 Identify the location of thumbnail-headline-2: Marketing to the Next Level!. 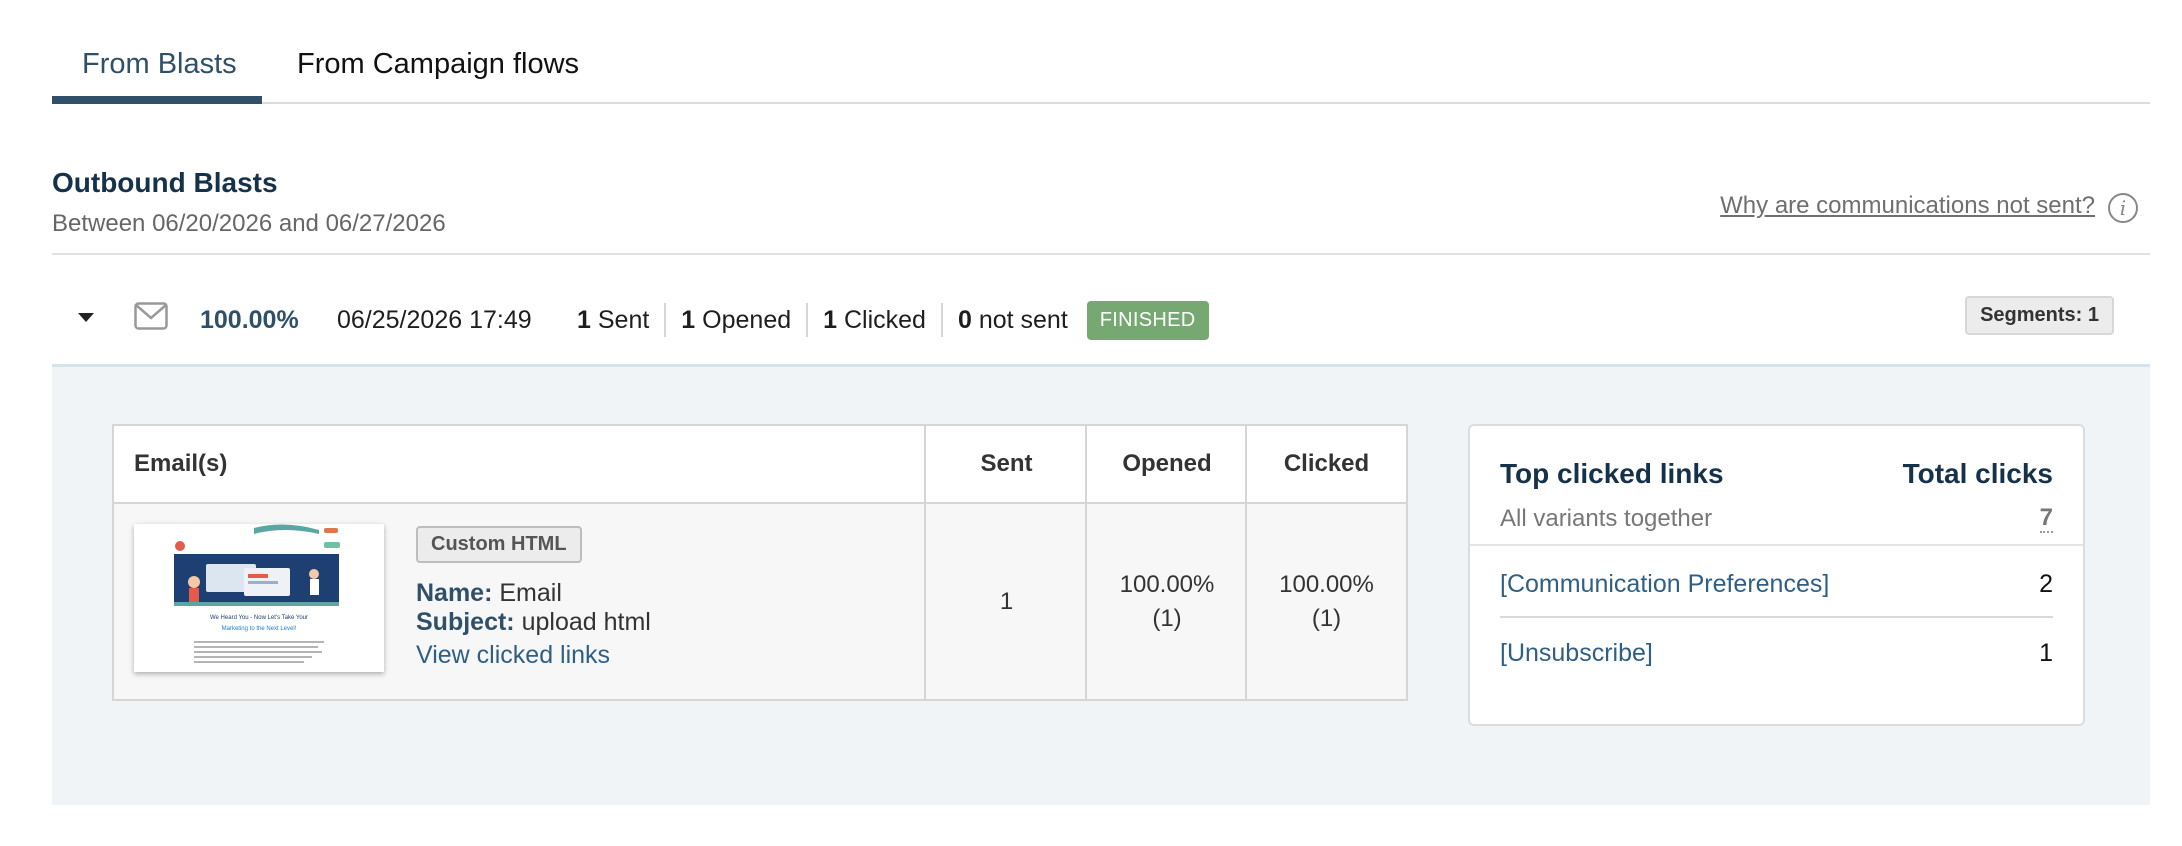
(259, 629).